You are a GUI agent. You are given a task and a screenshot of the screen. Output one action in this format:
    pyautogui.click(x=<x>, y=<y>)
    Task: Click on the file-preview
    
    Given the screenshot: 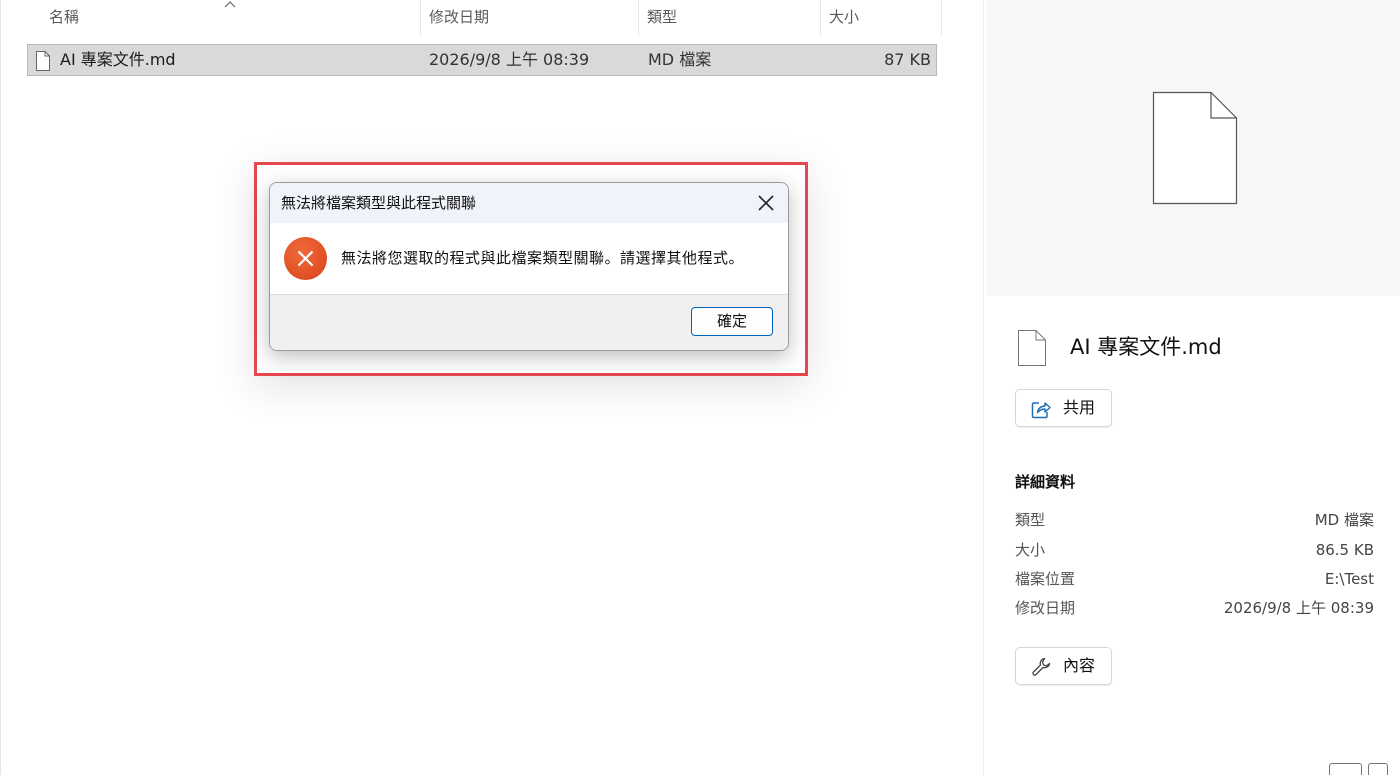 What is the action you would take?
    pyautogui.click(x=1193, y=148)
    